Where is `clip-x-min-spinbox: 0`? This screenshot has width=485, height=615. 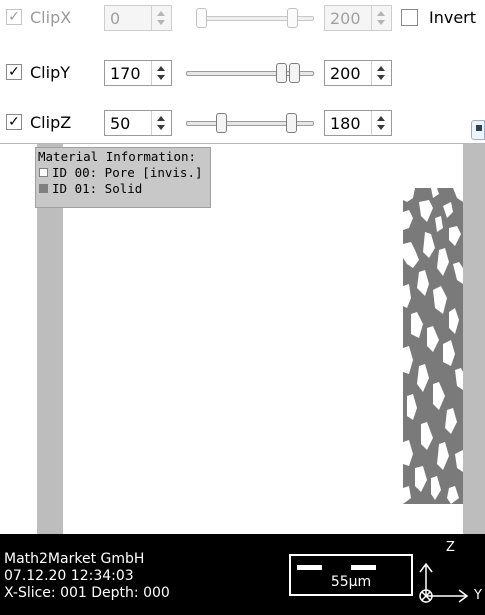 clip-x-min-spinbox: 0 is located at coordinates (138, 18).